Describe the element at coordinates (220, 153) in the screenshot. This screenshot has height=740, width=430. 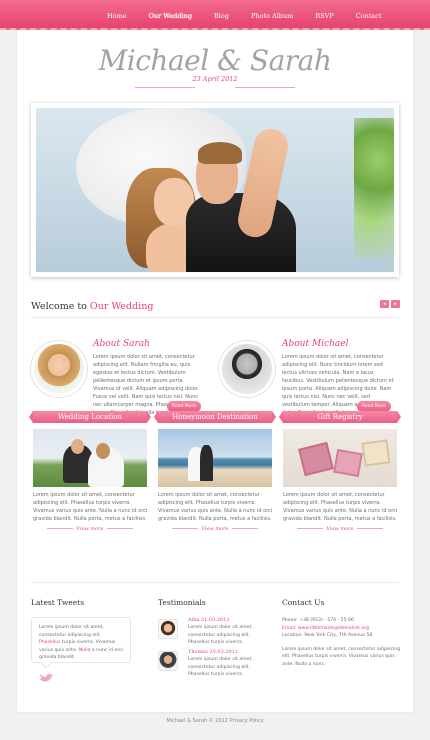
I see `groom-hair-shape` at that location.